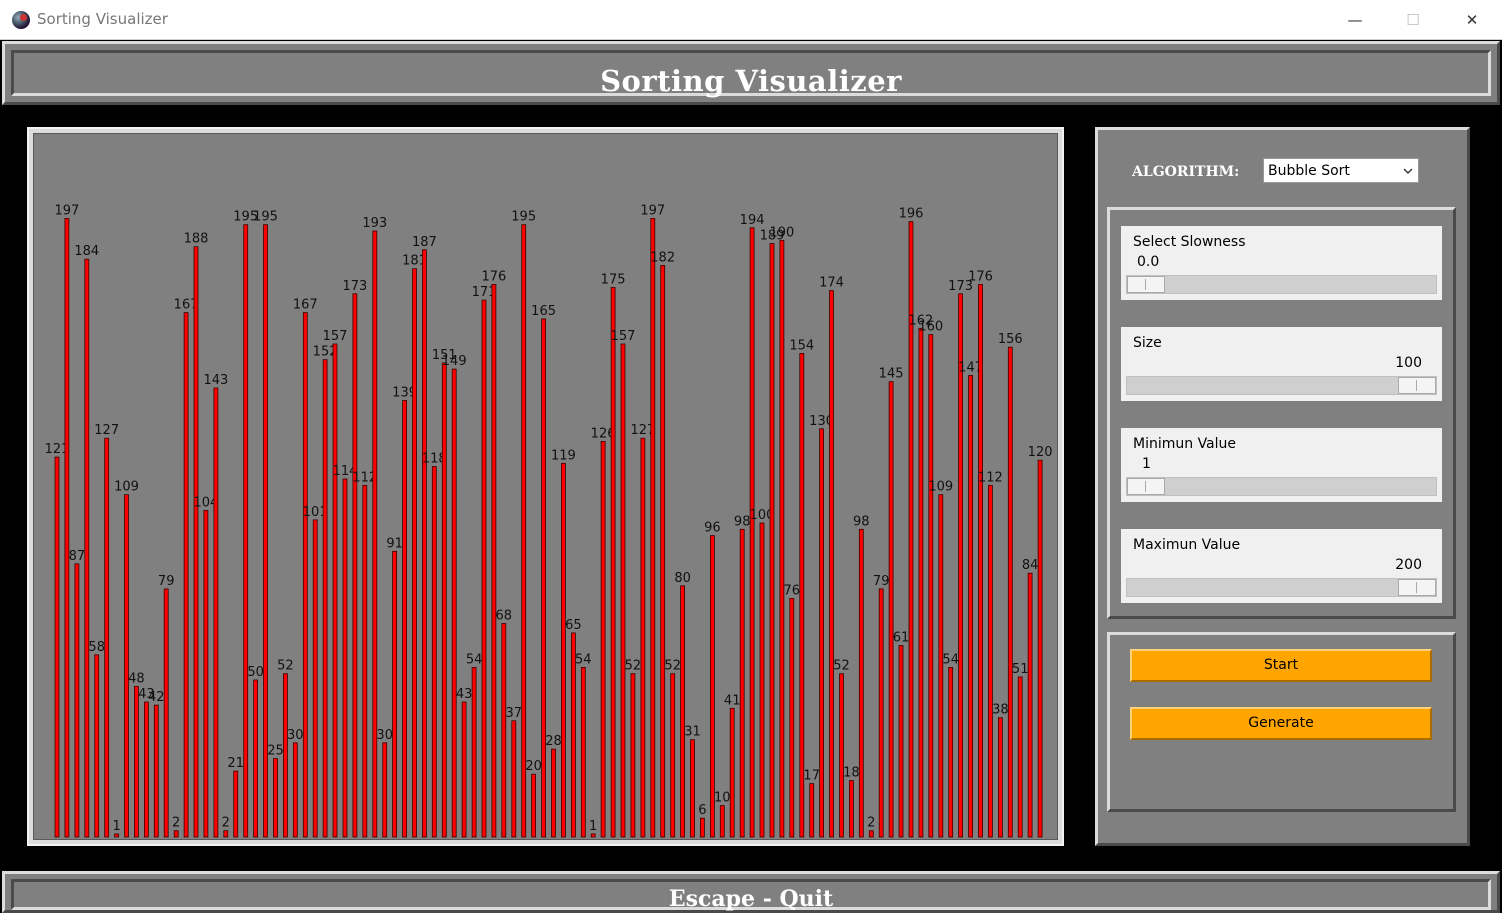 The width and height of the screenshot is (1502, 913). I want to click on bar-value-label: 187, so click(424, 242).